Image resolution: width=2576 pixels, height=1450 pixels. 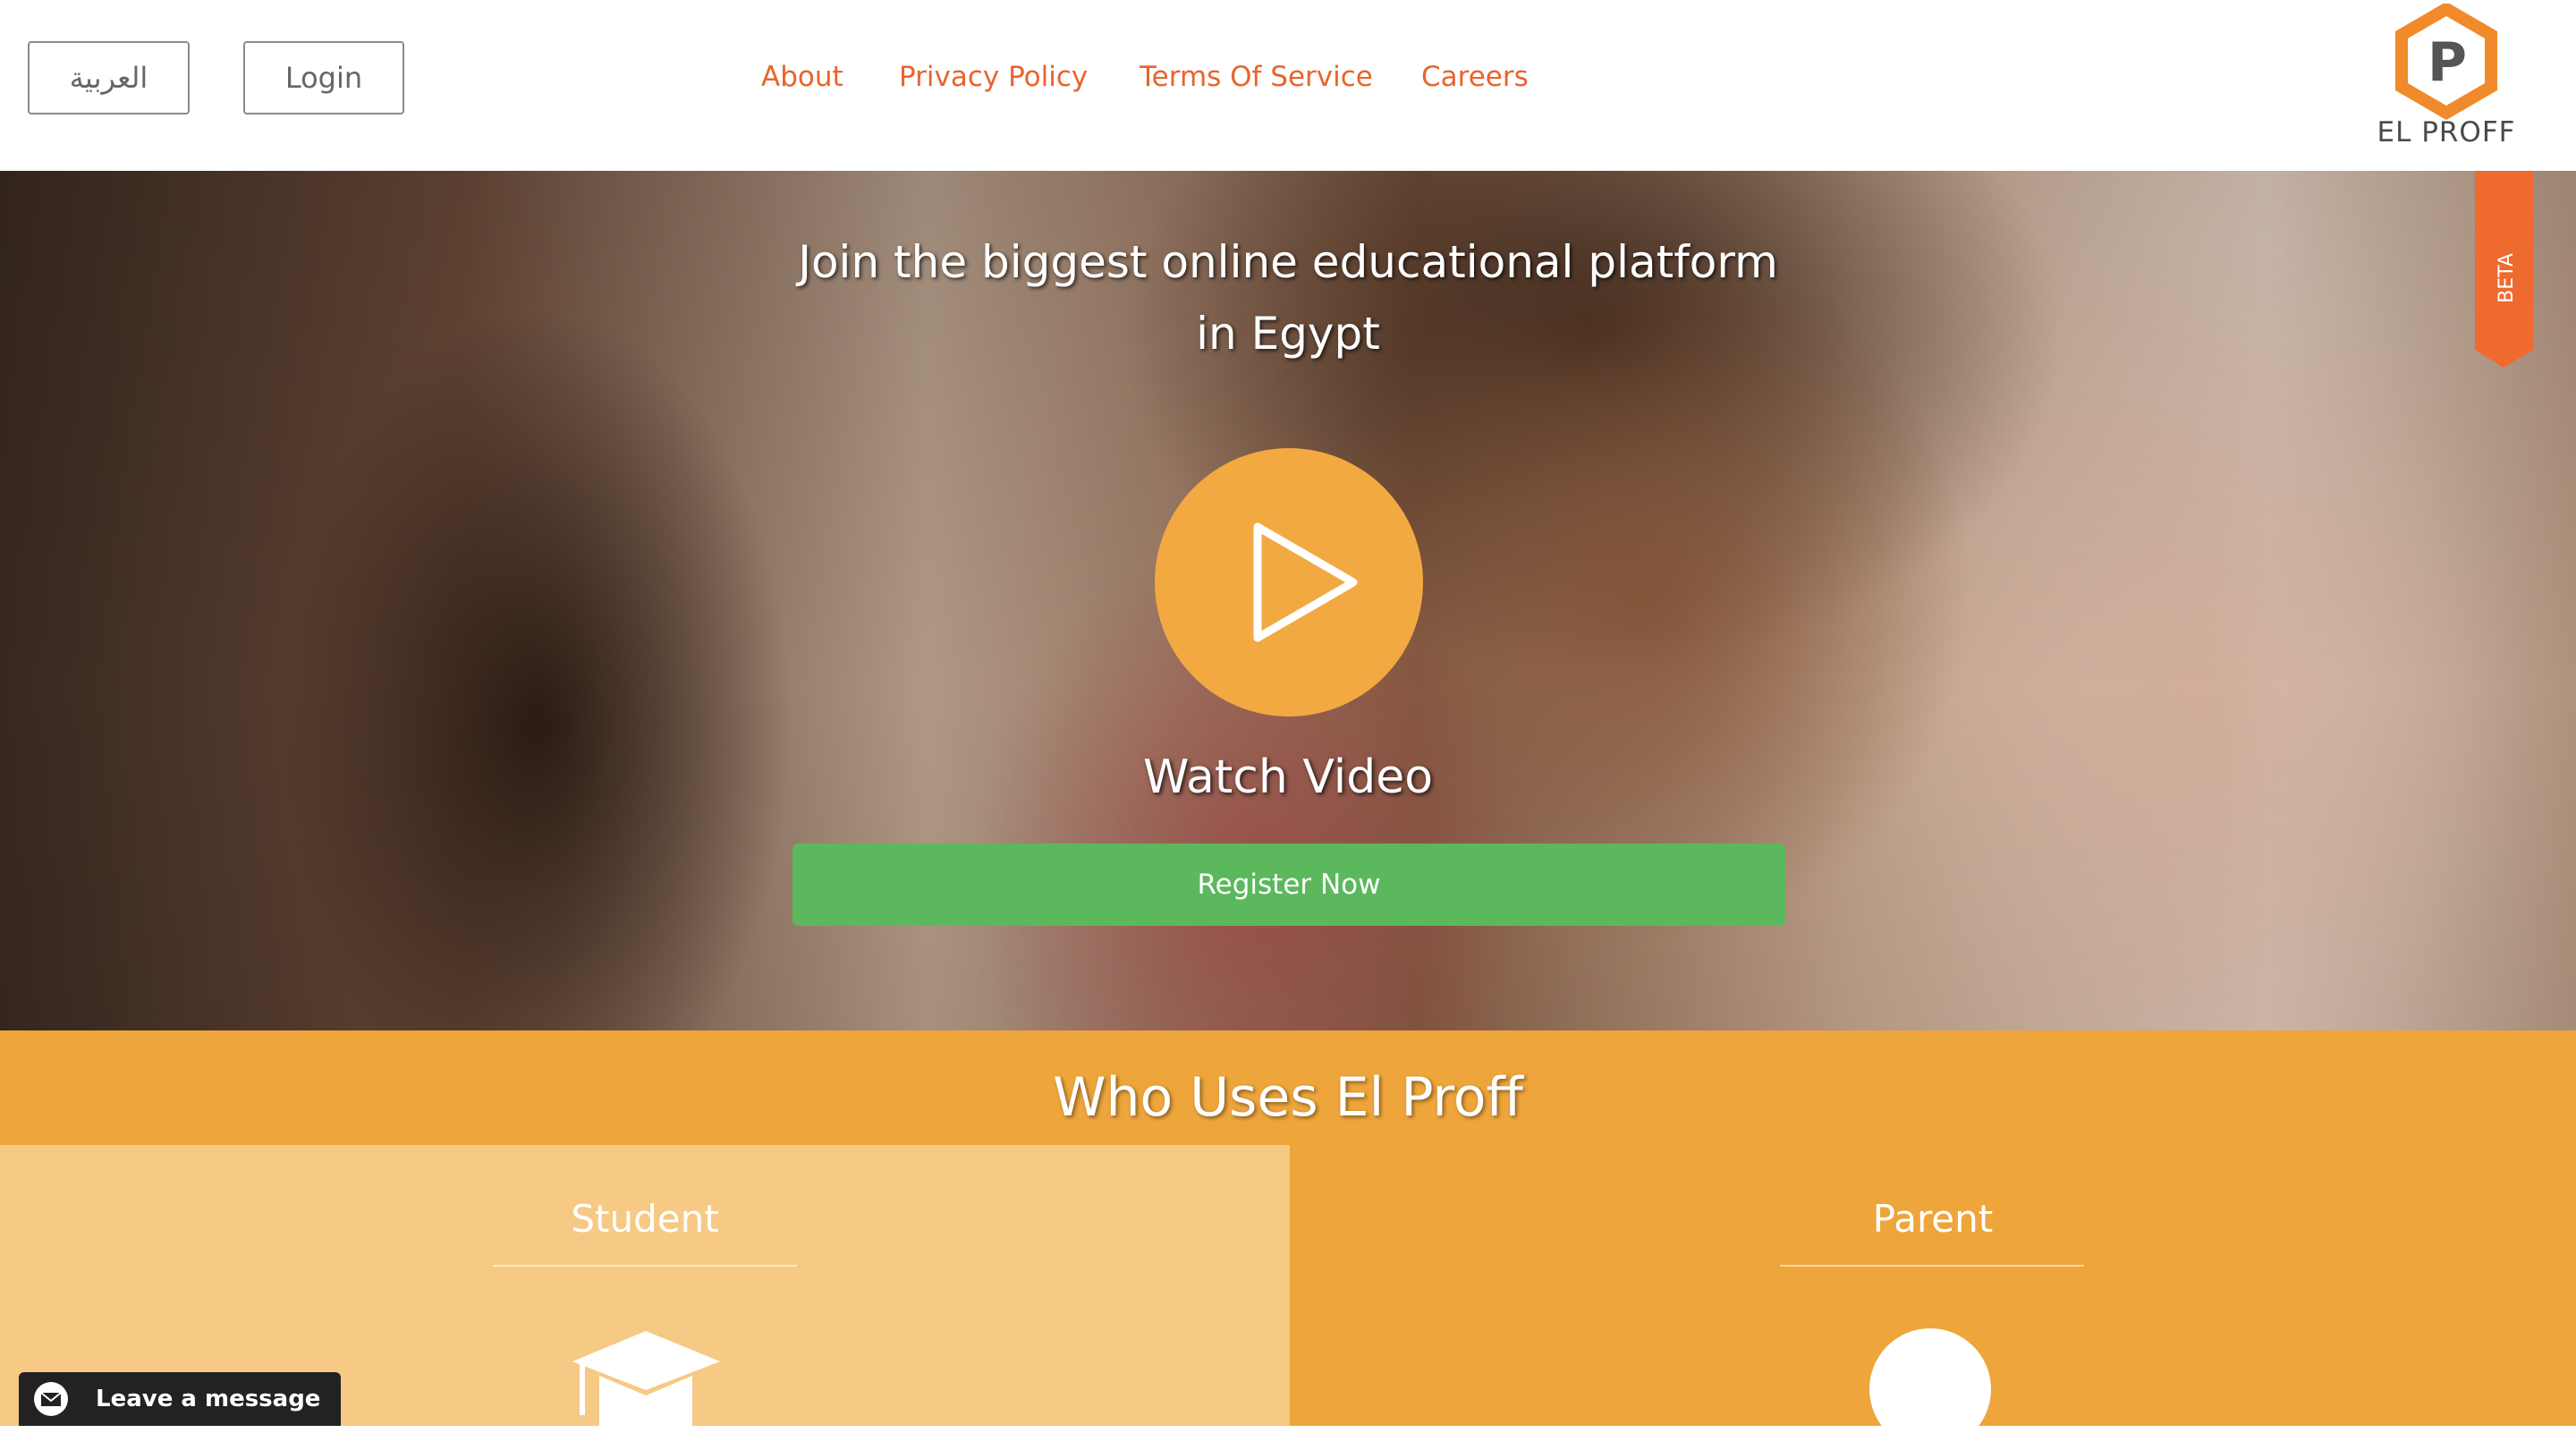 What do you see at coordinates (208, 1399) in the screenshot?
I see `leave-message-label: Leave a message` at bounding box center [208, 1399].